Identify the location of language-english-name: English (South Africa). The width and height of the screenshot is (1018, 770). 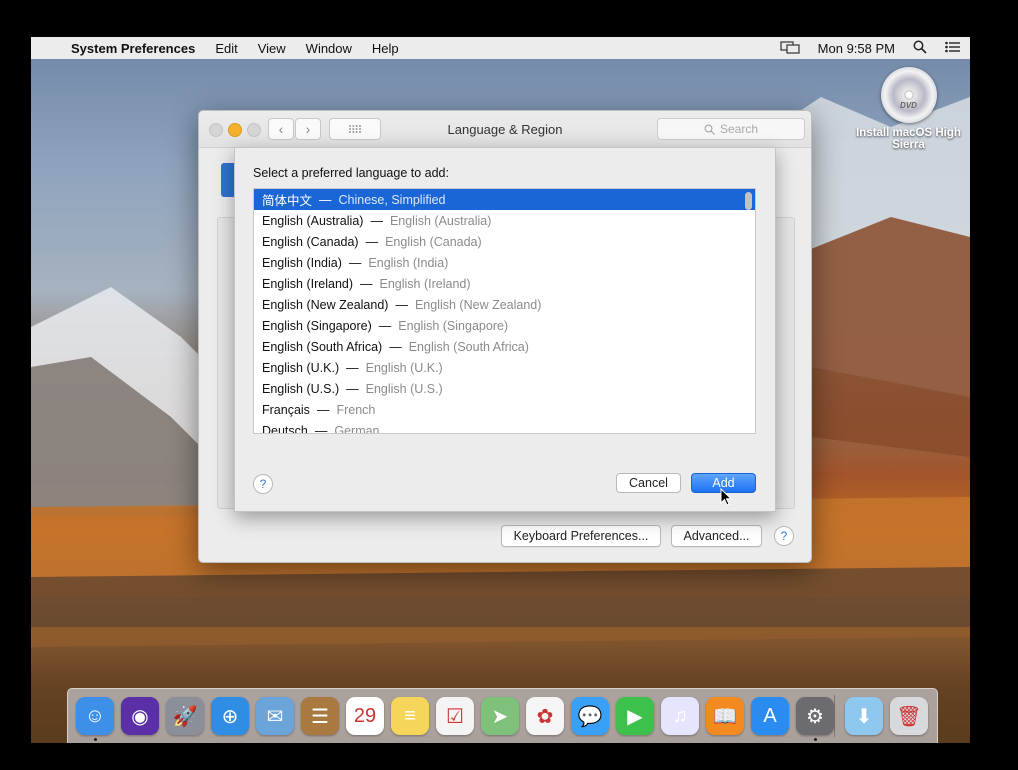
(468, 346).